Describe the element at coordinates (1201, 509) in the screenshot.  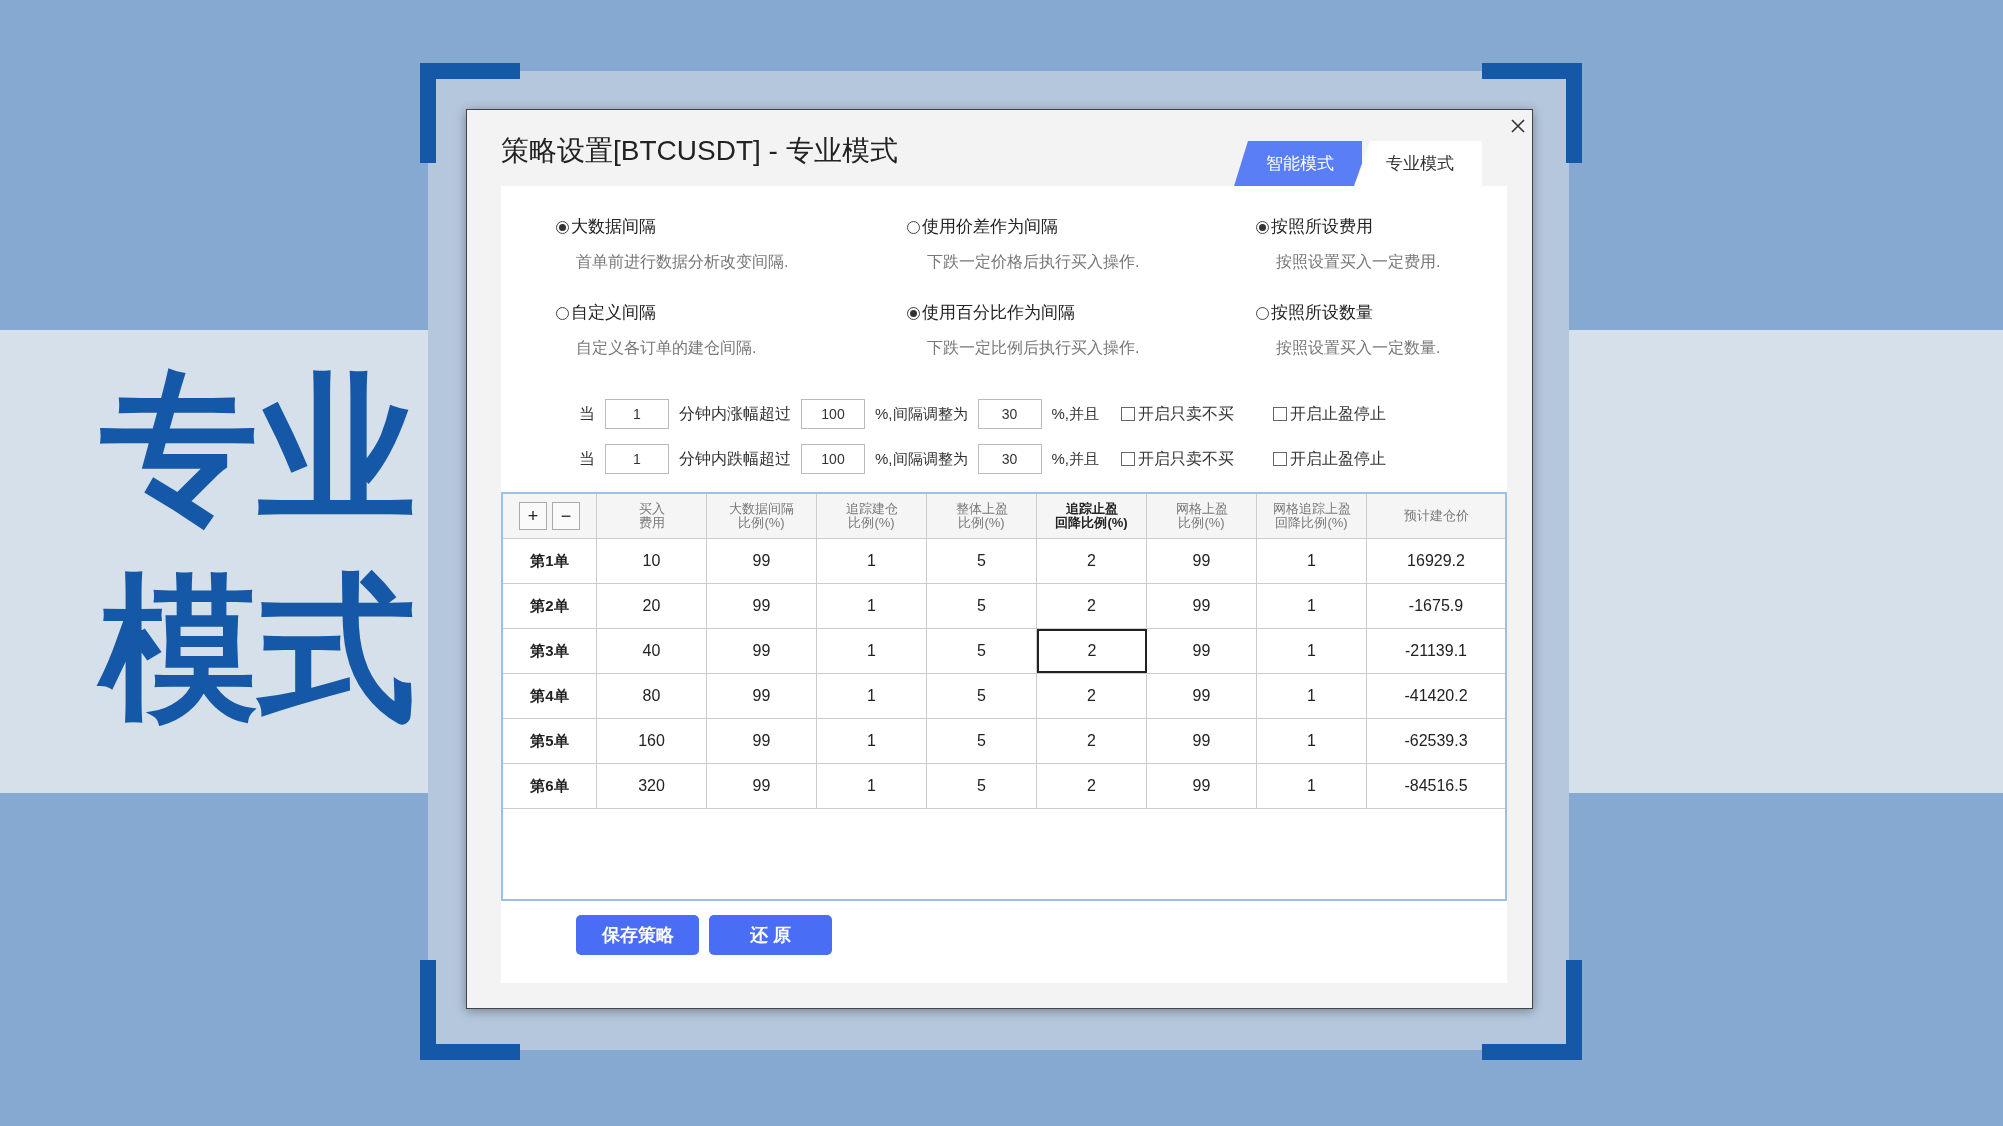
I see `column-header: 网格上盈` at that location.